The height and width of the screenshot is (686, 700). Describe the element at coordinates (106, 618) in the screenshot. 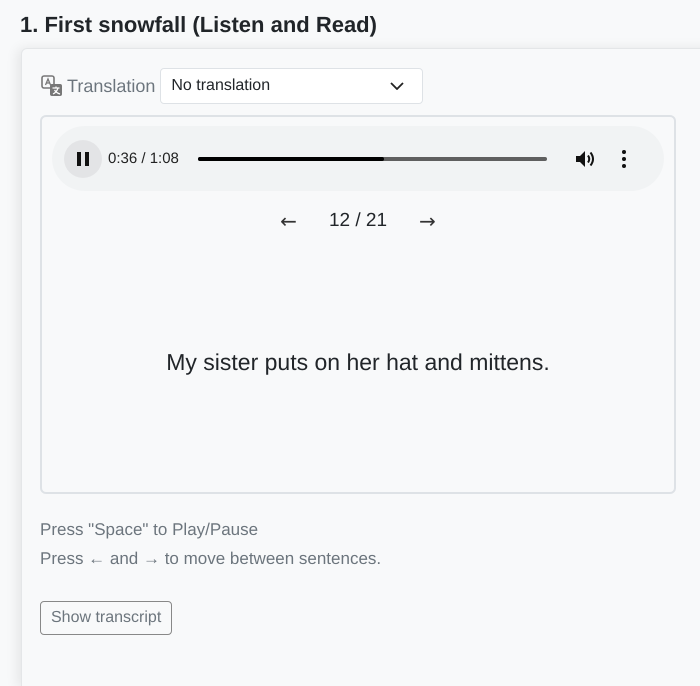

I see `show-transcript-button: Show transcript` at that location.